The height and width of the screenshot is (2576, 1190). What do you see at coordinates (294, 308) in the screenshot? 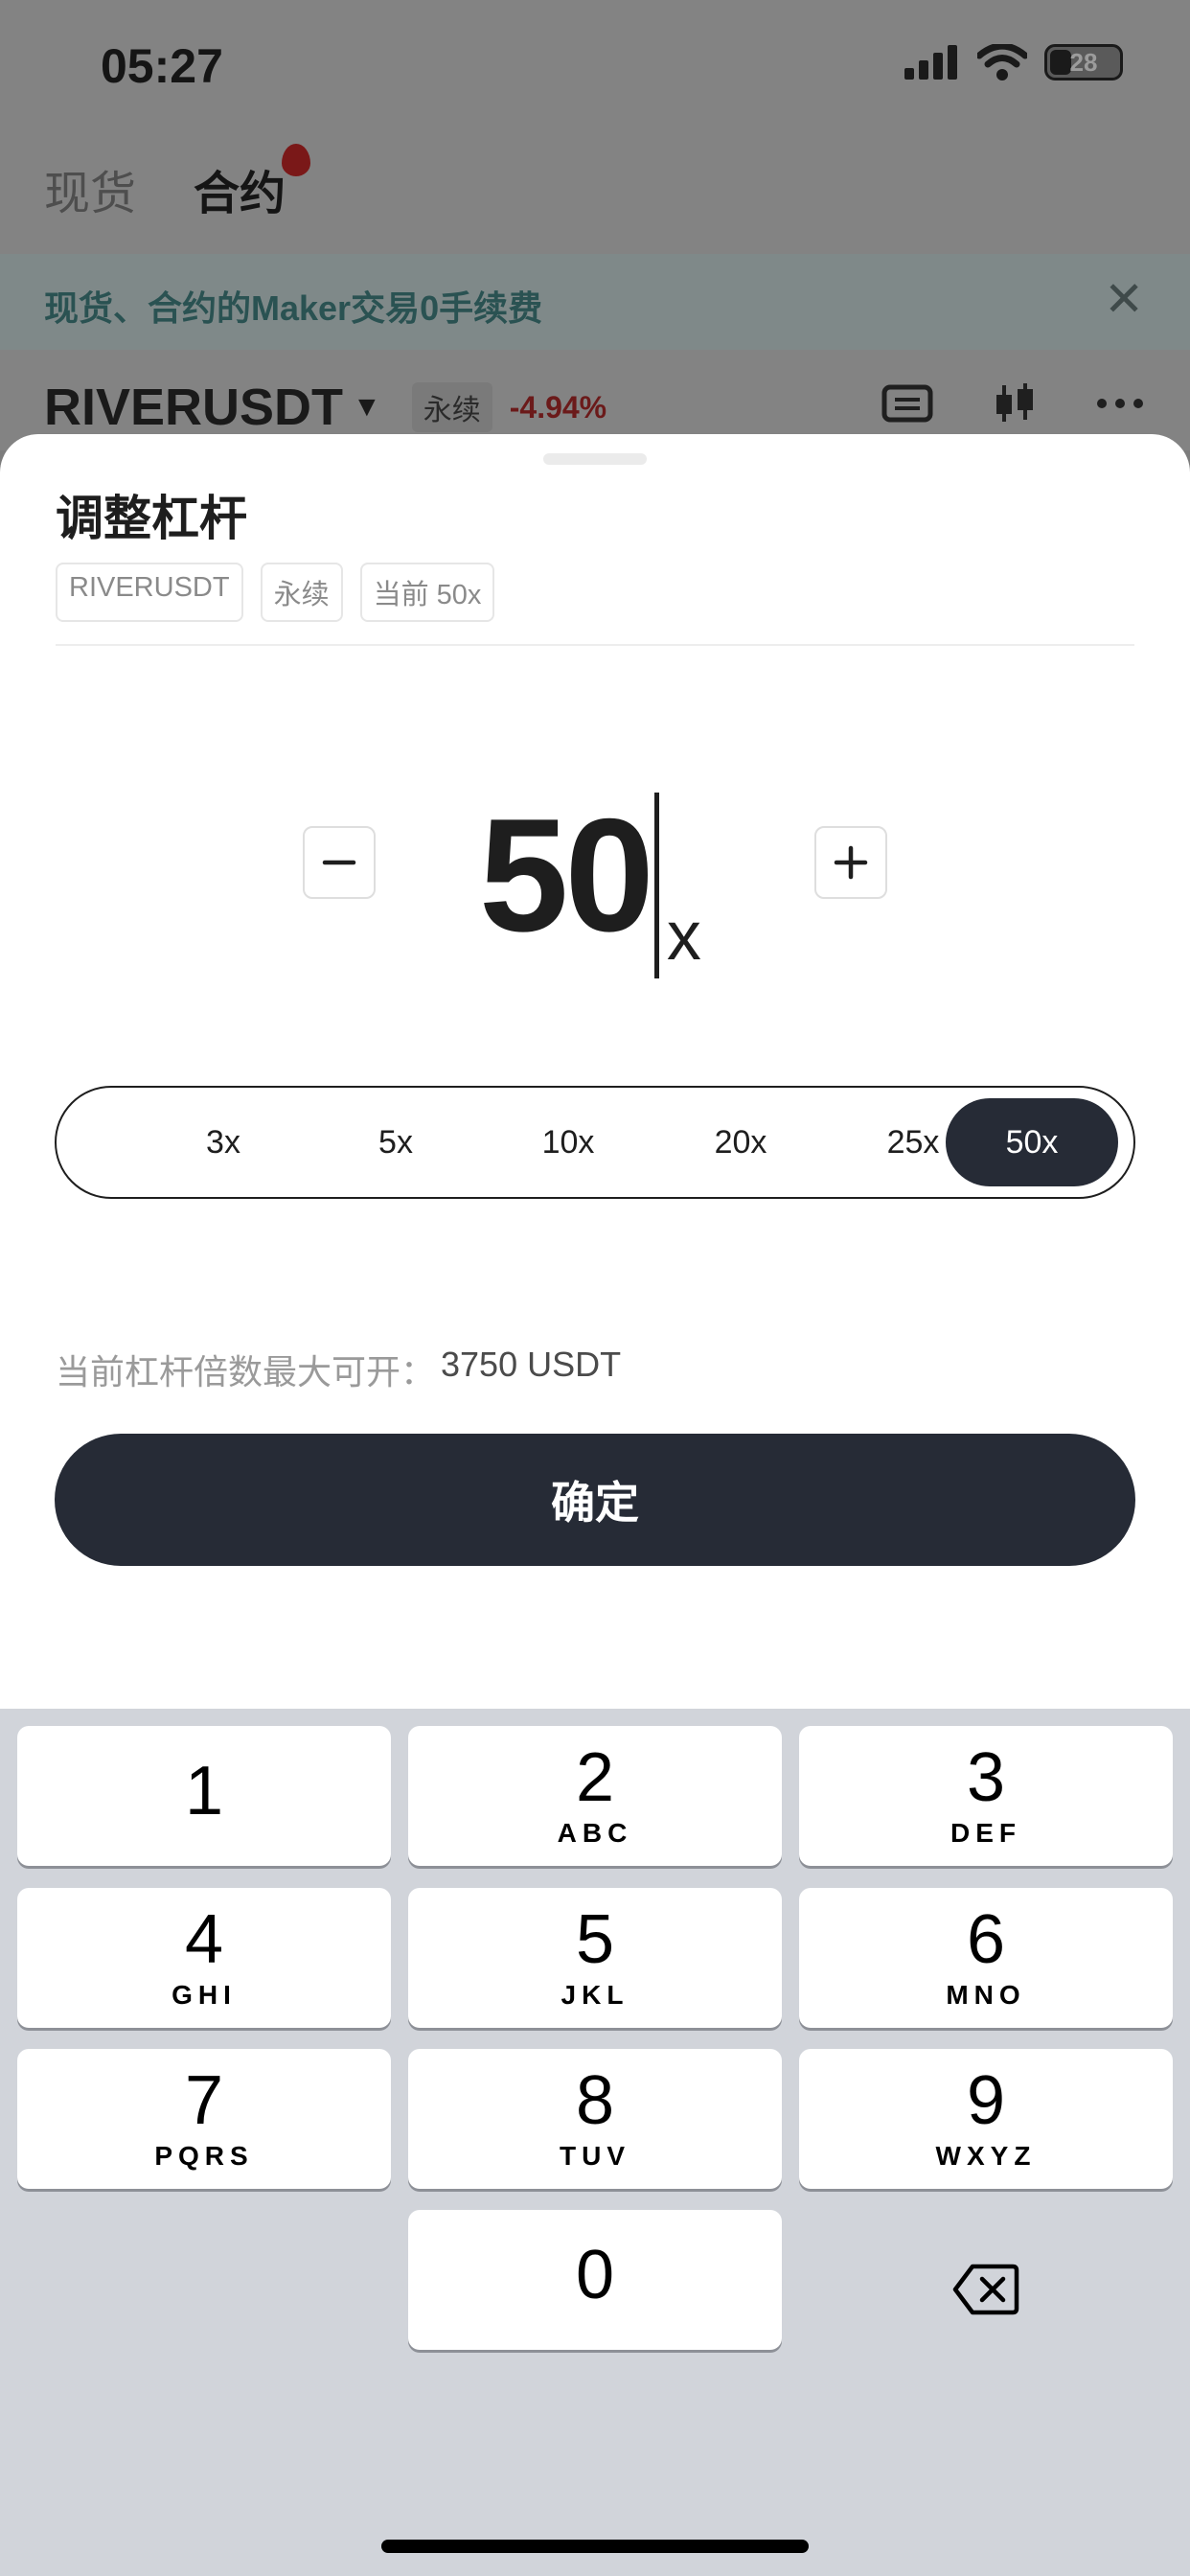
I see `banner-text: 现货、合约的Maker交易0手续费` at bounding box center [294, 308].